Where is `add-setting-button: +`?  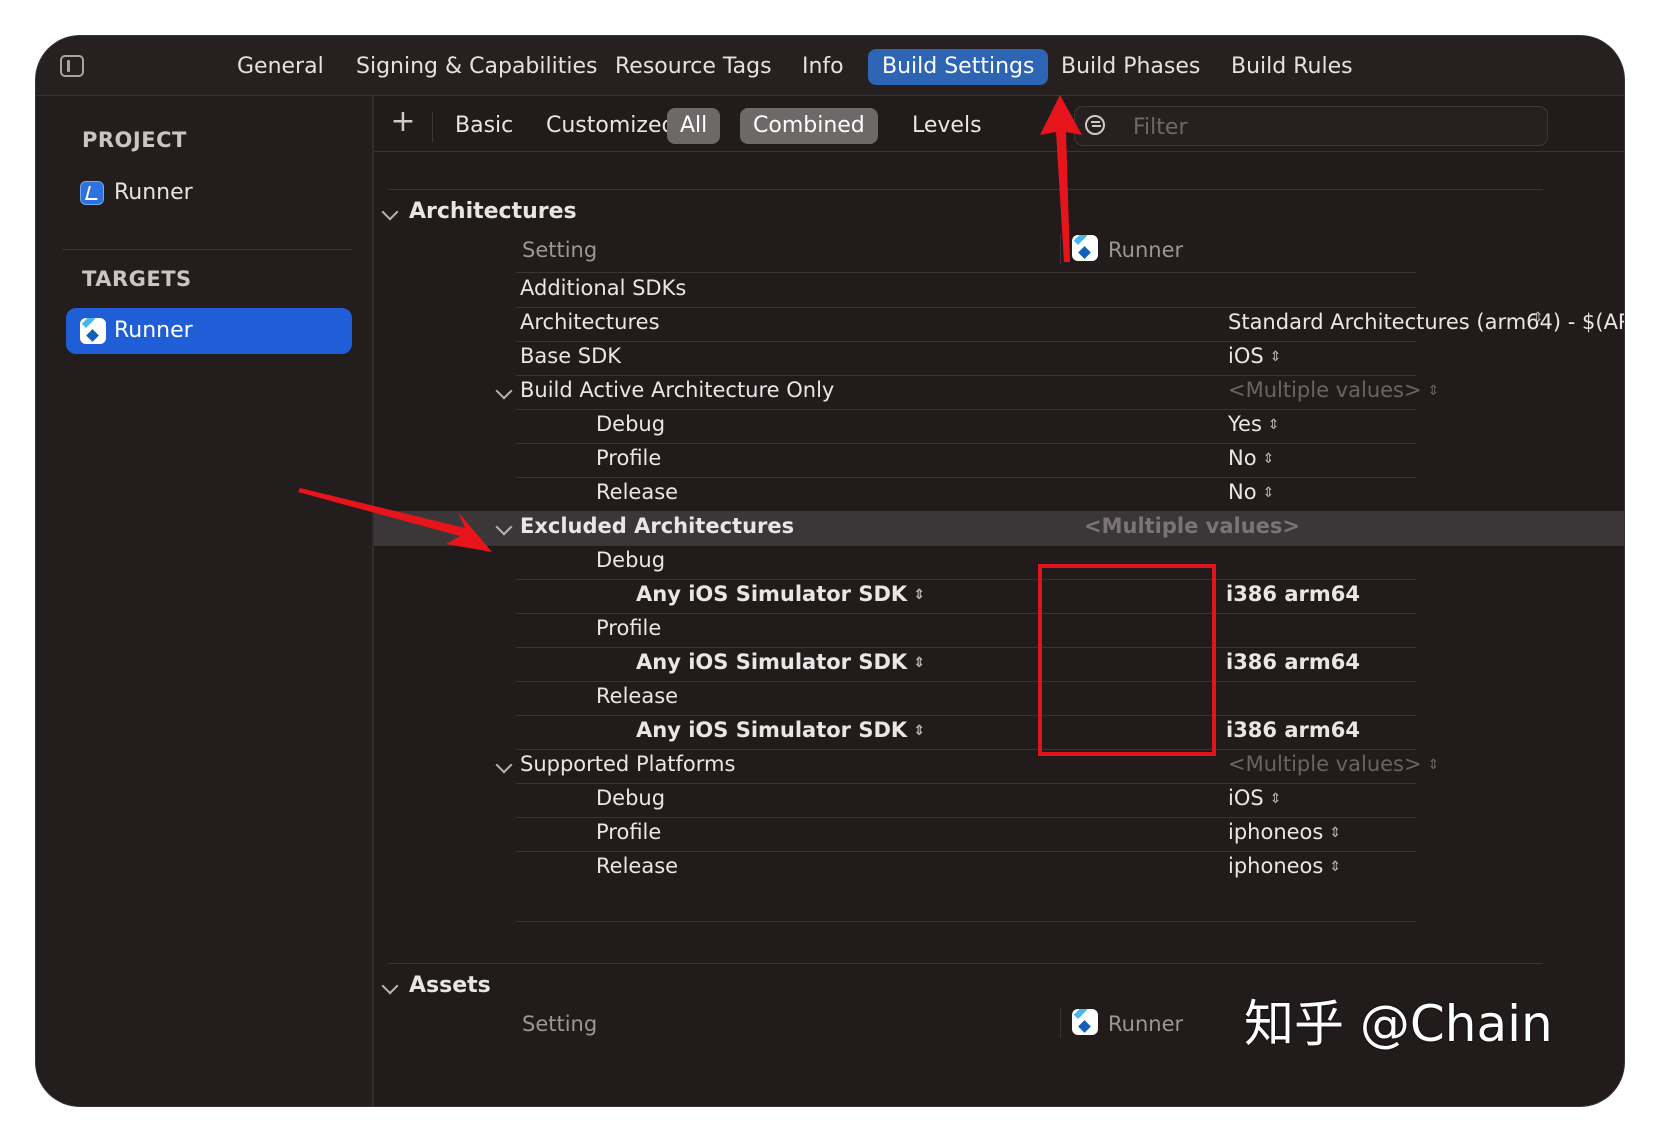
add-setting-button: + is located at coordinates (403, 122).